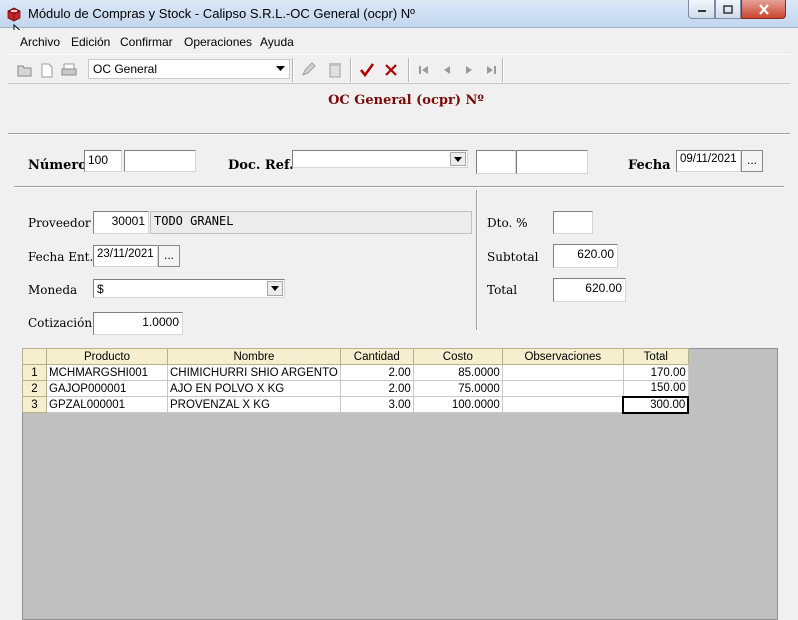 This screenshot has width=798, height=620. What do you see at coordinates (100, 289) in the screenshot?
I see `moneda-select-value: $` at bounding box center [100, 289].